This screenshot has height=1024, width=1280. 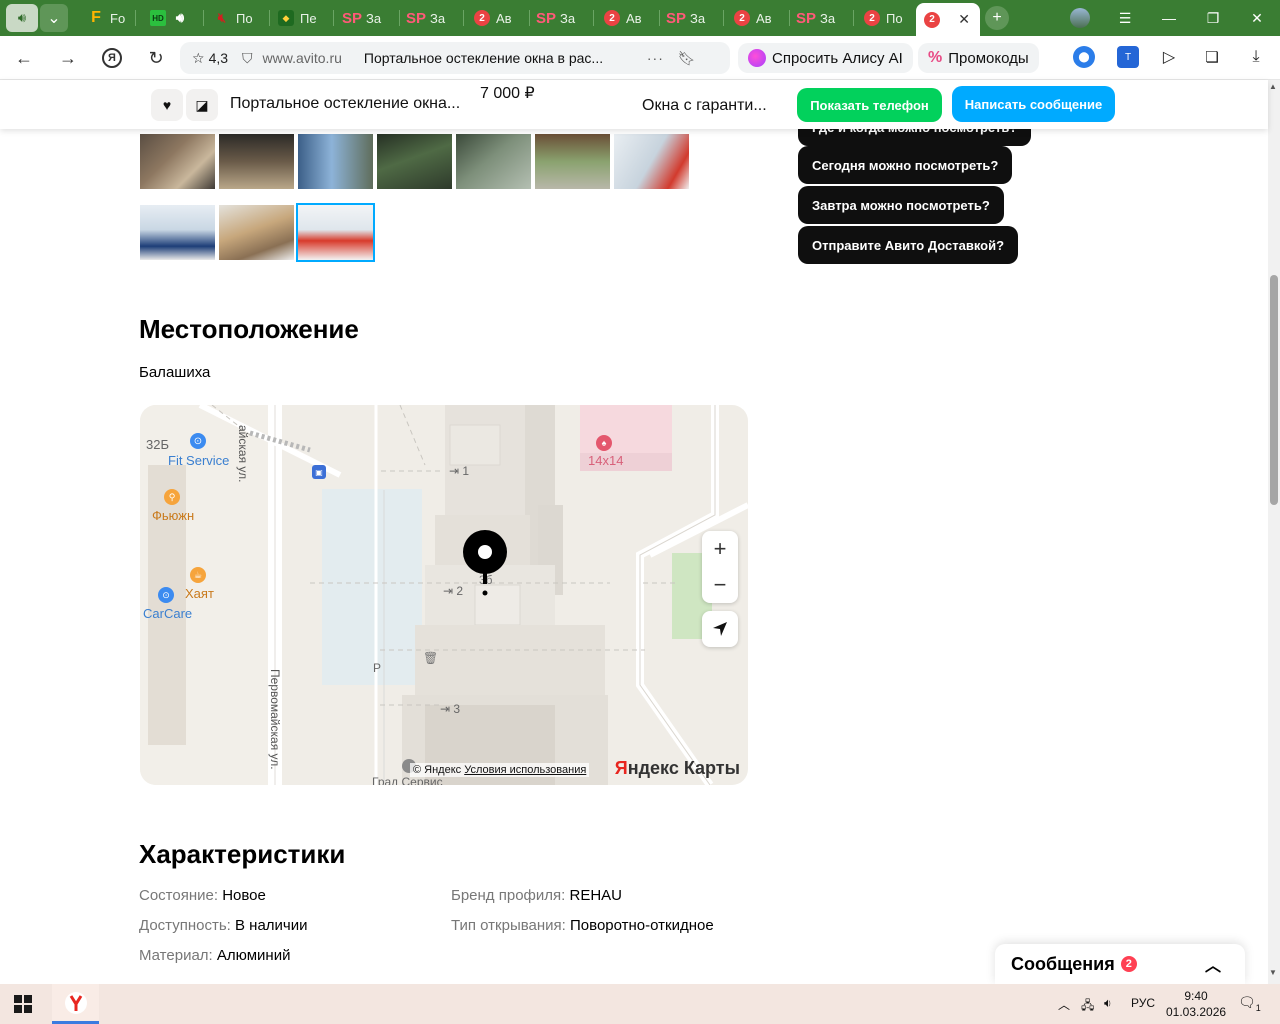 I want to click on note-icon: ◪, so click(x=202, y=104).